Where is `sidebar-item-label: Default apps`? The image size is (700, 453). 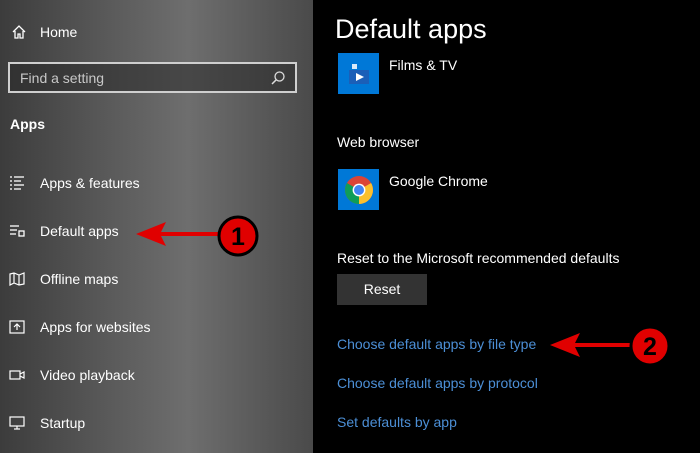
sidebar-item-label: Default apps is located at coordinates (79, 231).